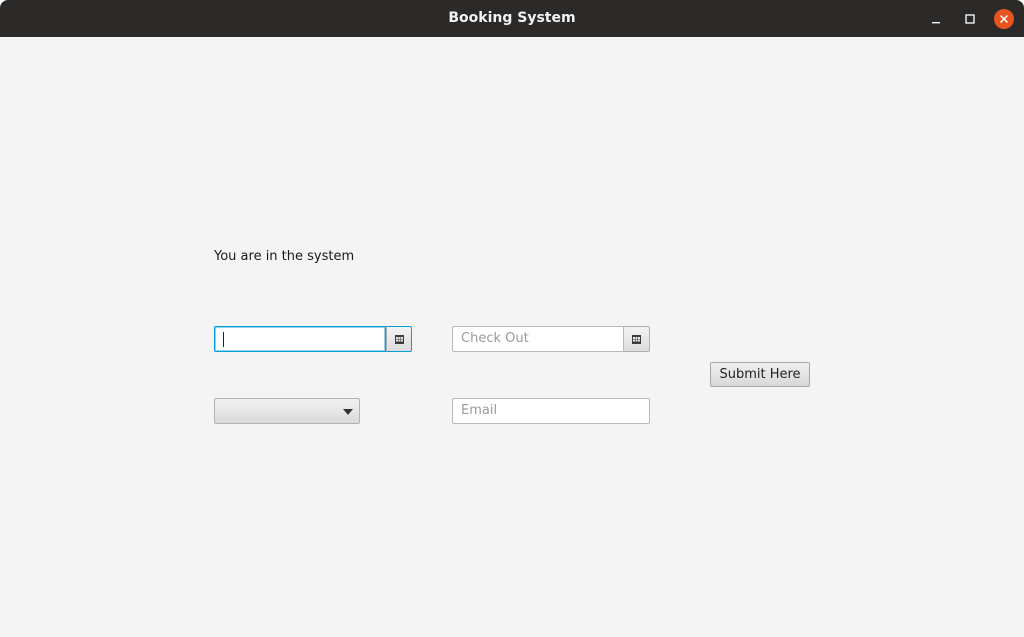 The height and width of the screenshot is (637, 1024). Describe the element at coordinates (760, 374) in the screenshot. I see `submit-button: Submit Here` at that location.